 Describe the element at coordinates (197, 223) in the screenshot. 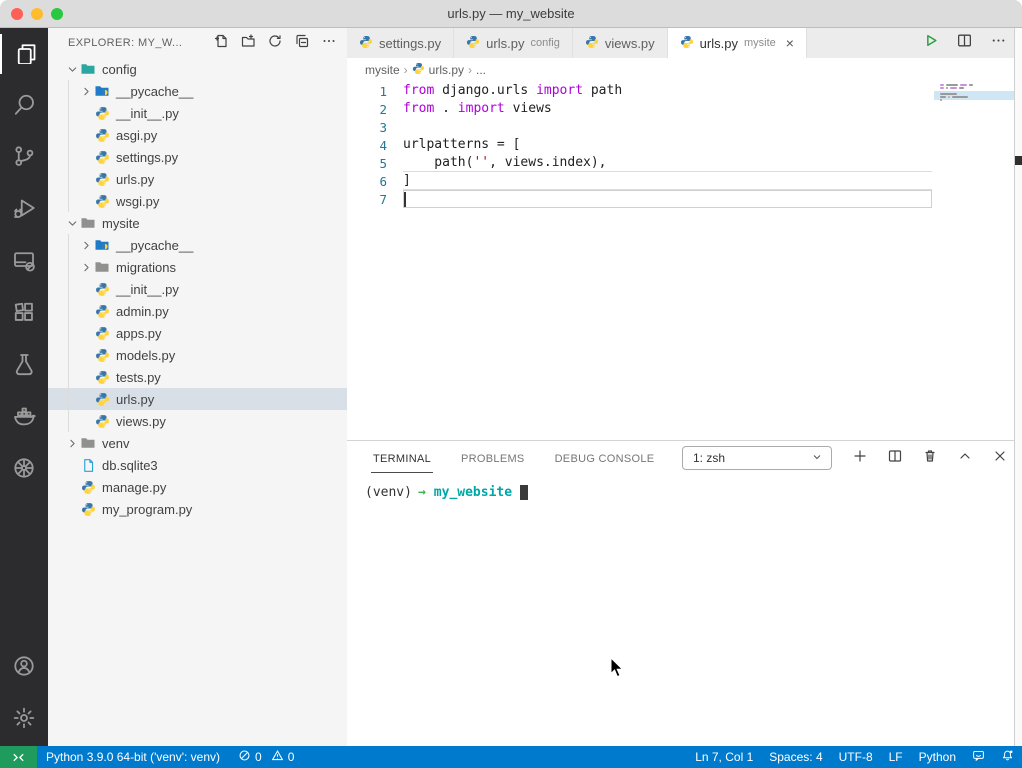

I see `tree-item-mysite: mysite` at that location.